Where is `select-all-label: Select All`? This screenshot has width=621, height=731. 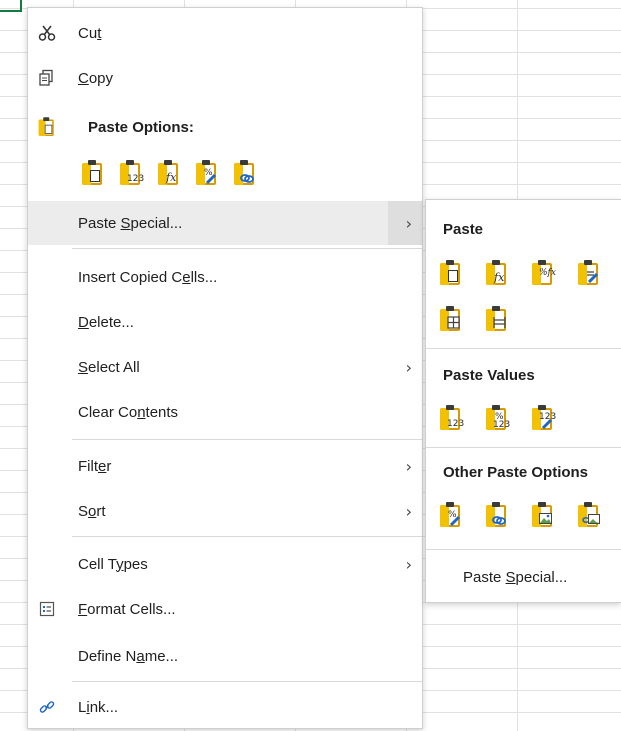
select-all-label: Select All is located at coordinates (109, 367).